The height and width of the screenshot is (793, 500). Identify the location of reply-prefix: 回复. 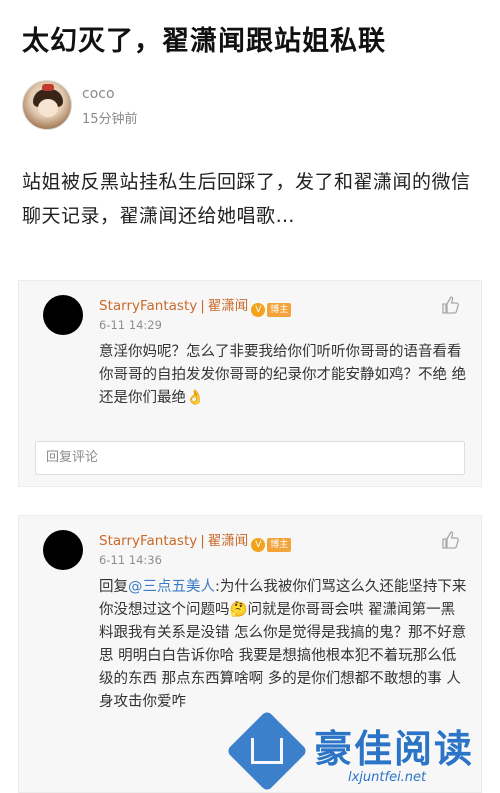
(113, 587).